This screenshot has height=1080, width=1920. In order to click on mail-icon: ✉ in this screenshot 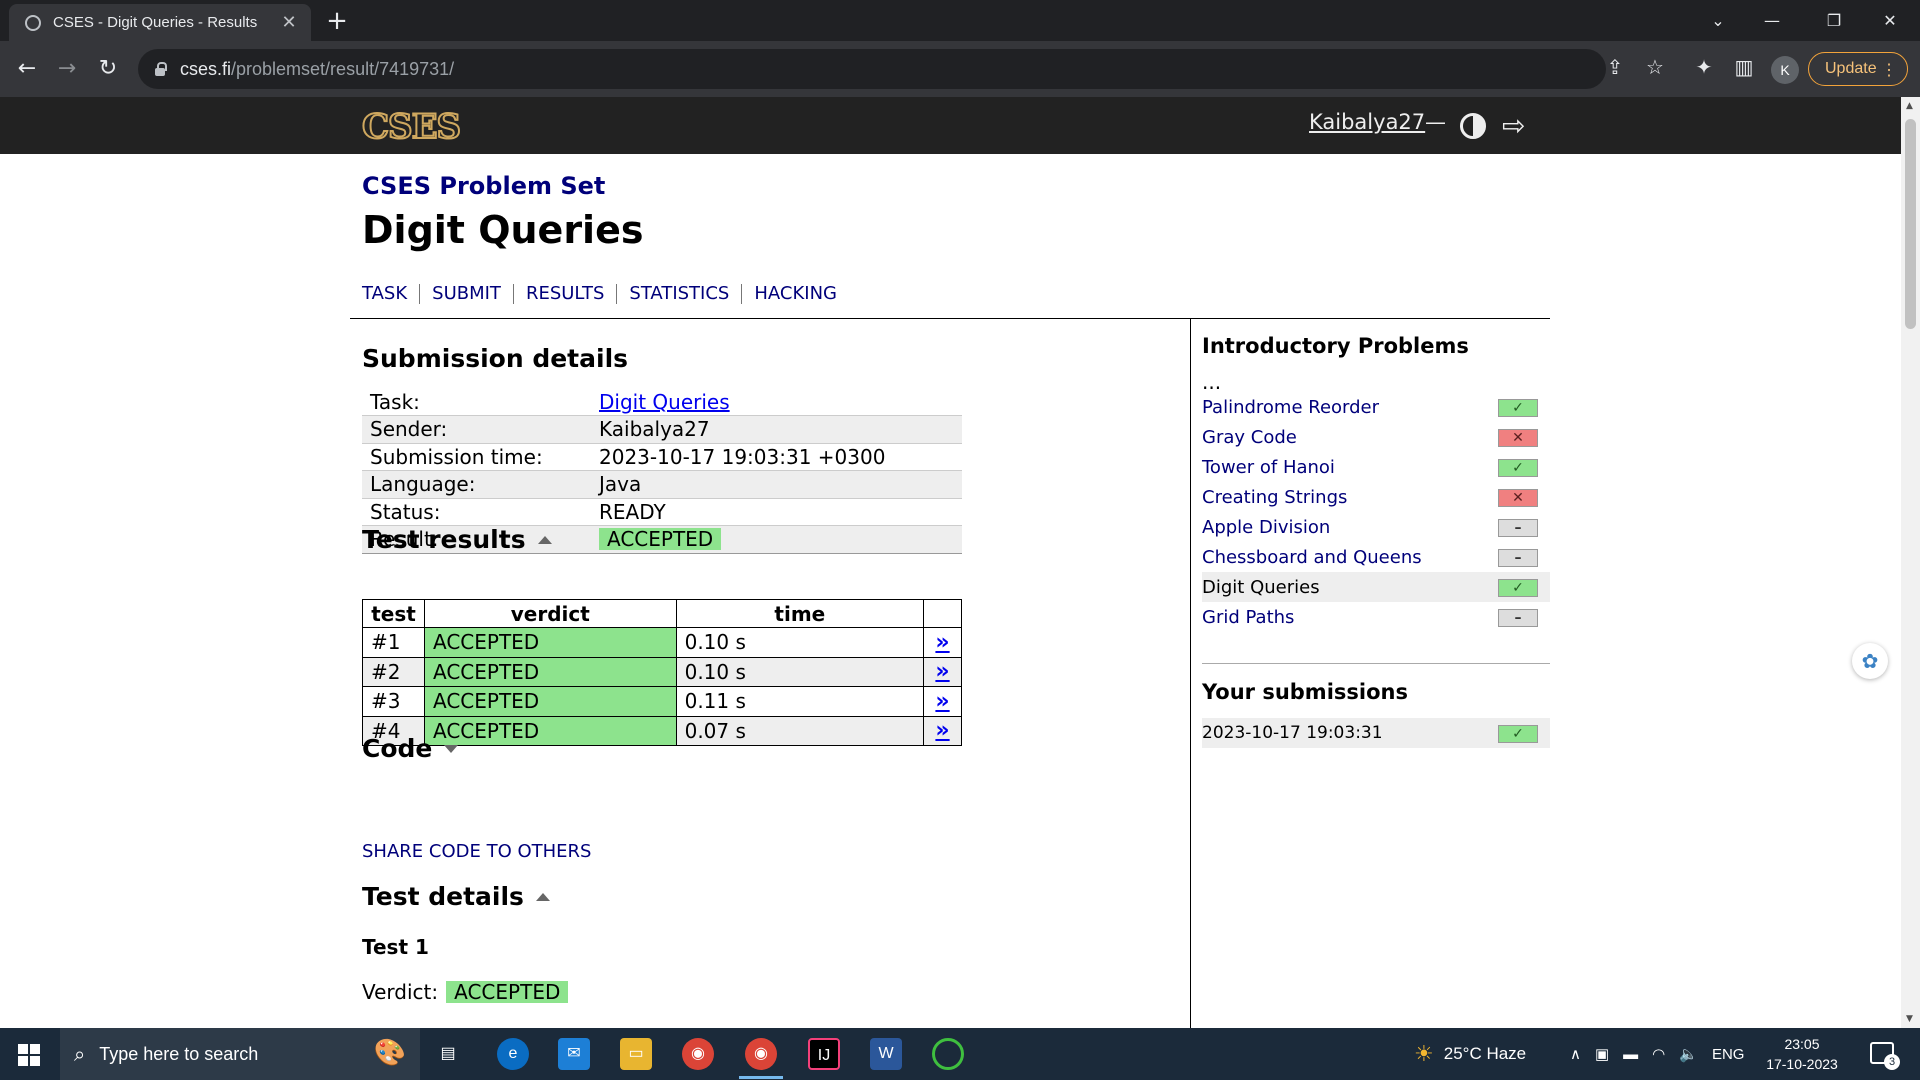, I will do `click(574, 1054)`.